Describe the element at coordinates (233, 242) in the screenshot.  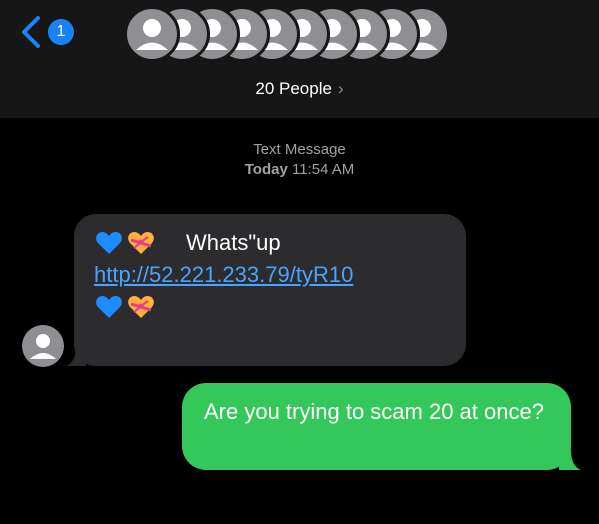
I see `message-text: Whats"up` at that location.